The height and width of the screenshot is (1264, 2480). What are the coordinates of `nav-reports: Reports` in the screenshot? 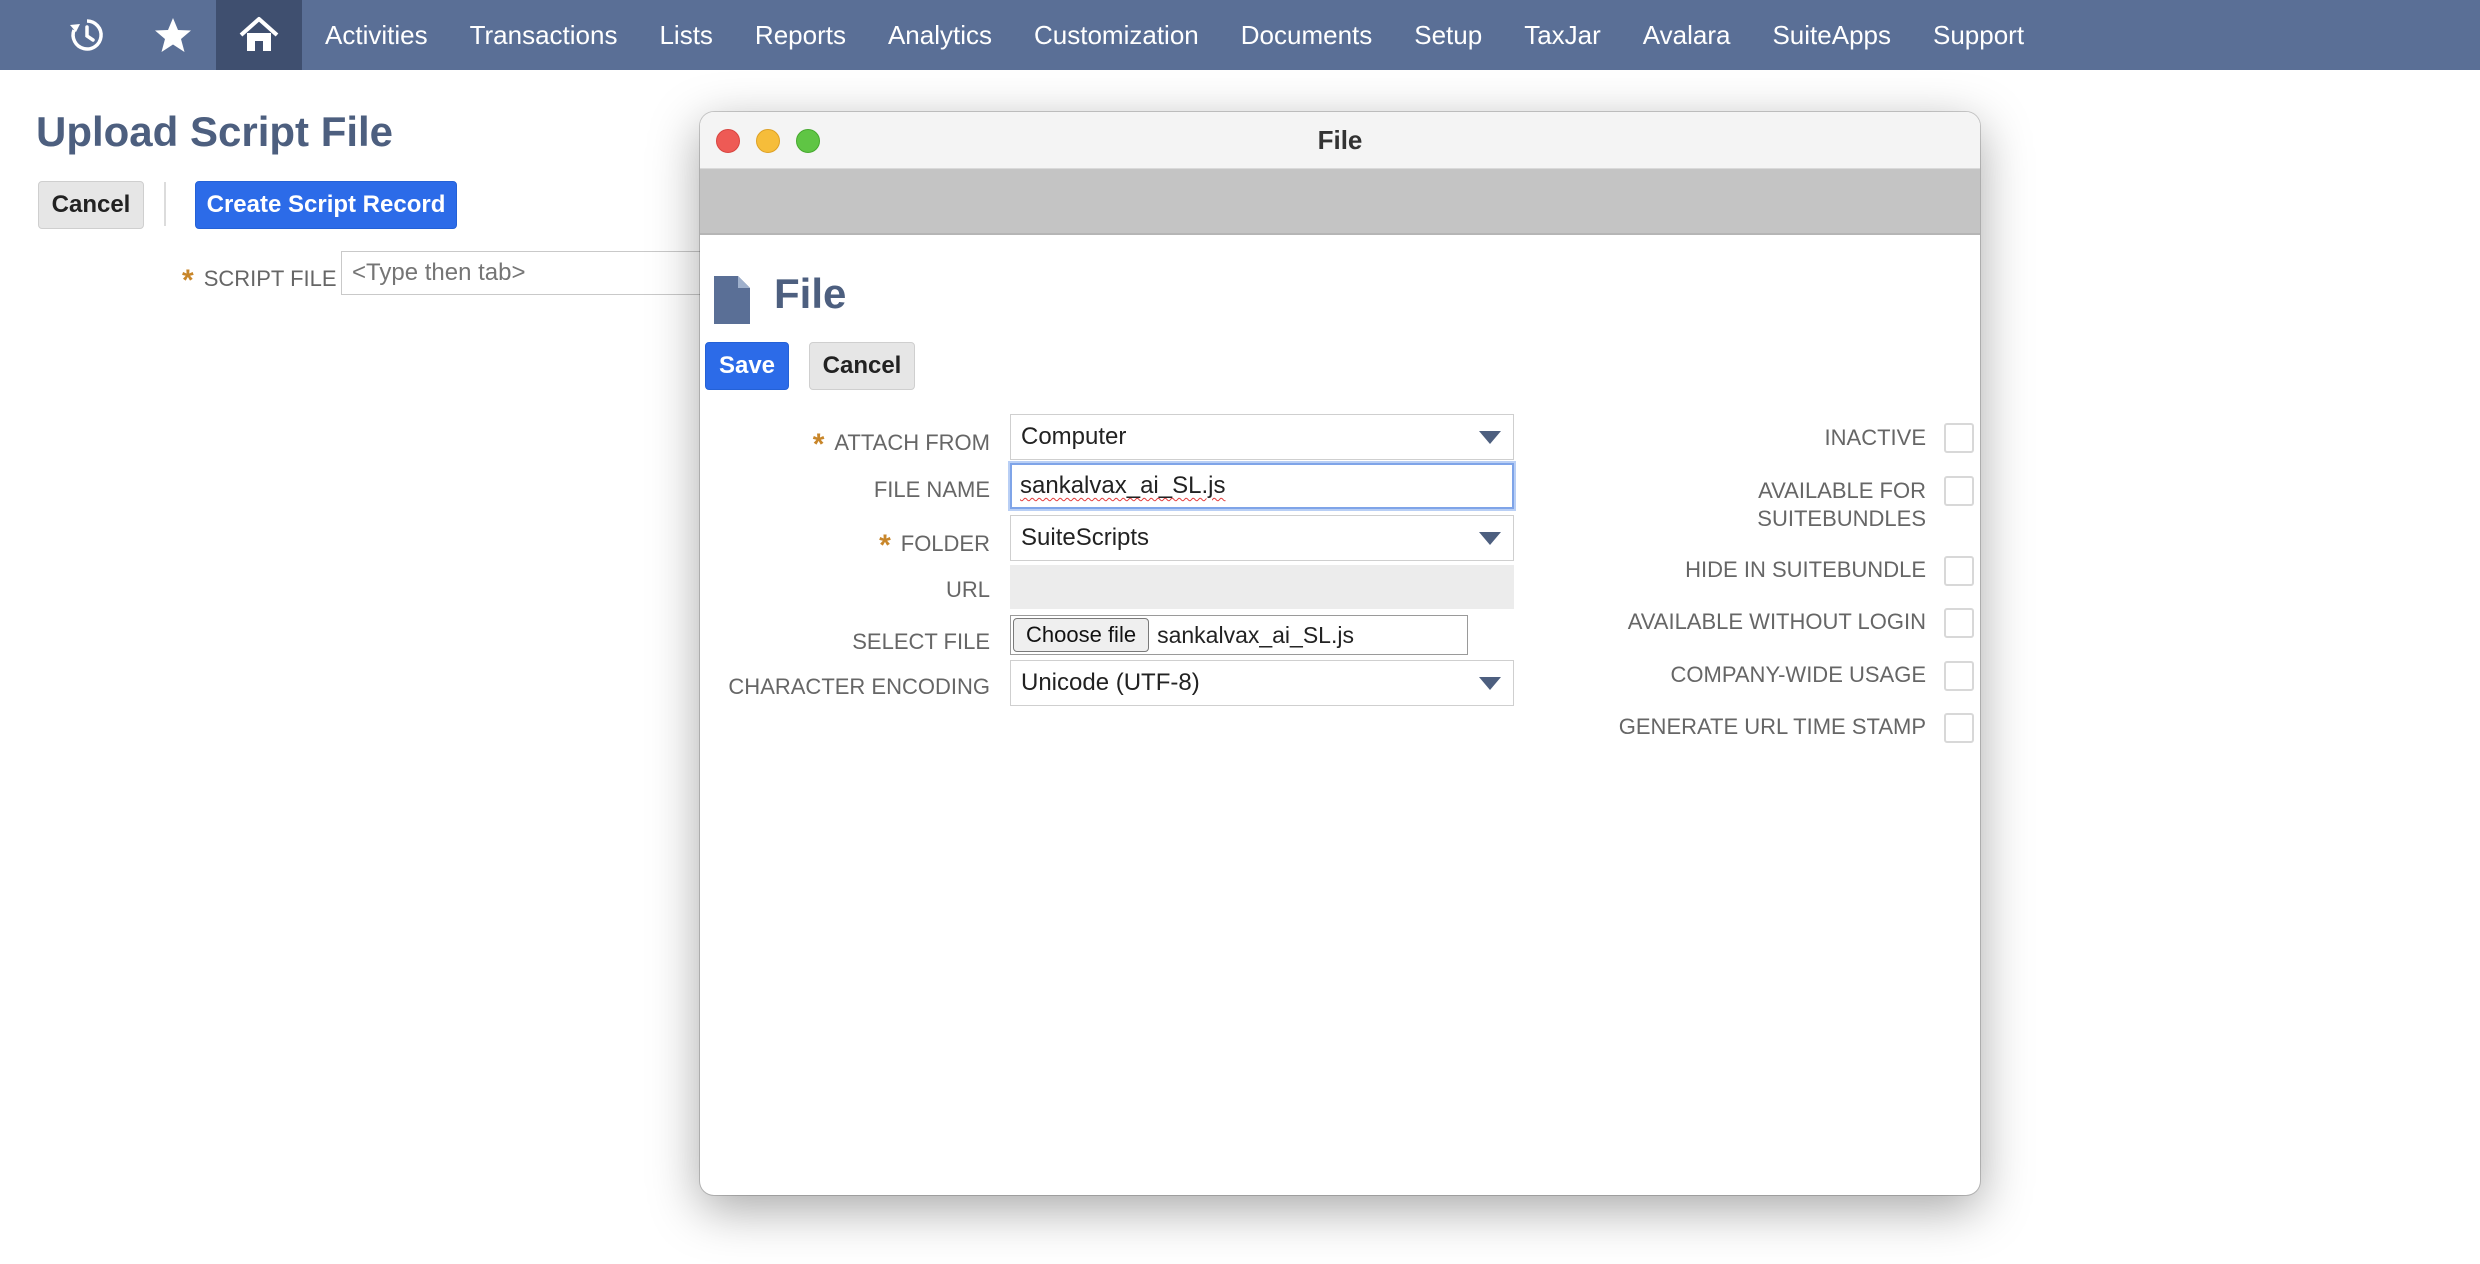 It's located at (800, 35).